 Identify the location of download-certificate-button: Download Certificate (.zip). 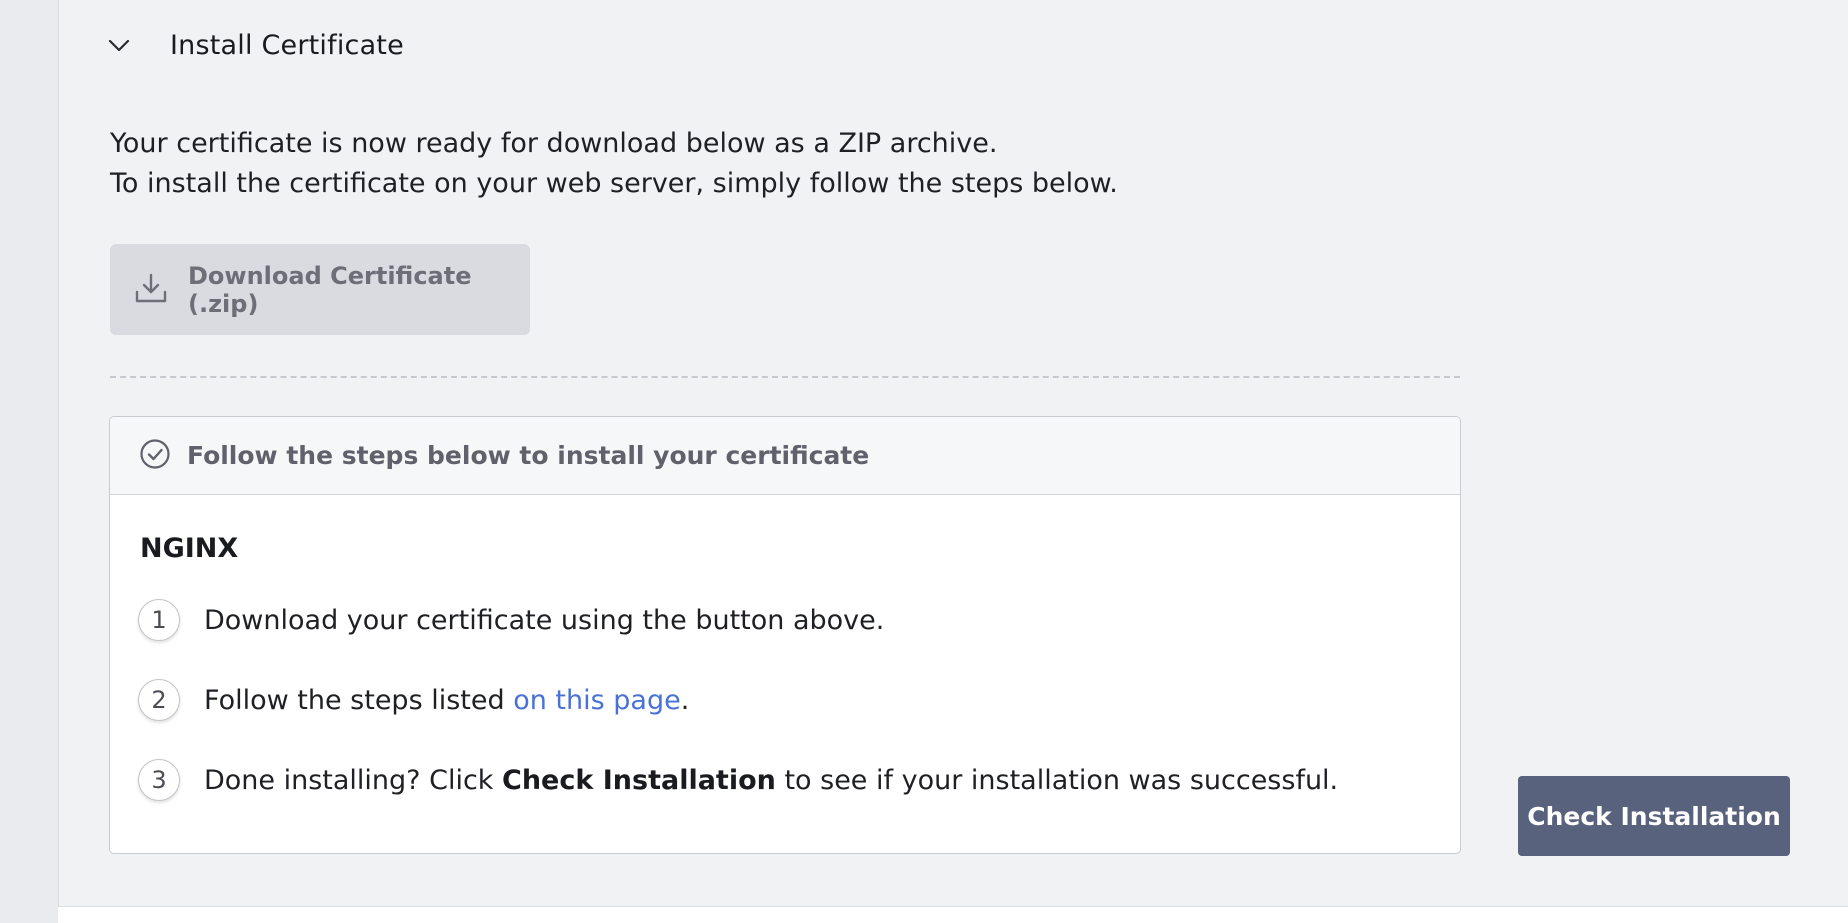
(320, 289).